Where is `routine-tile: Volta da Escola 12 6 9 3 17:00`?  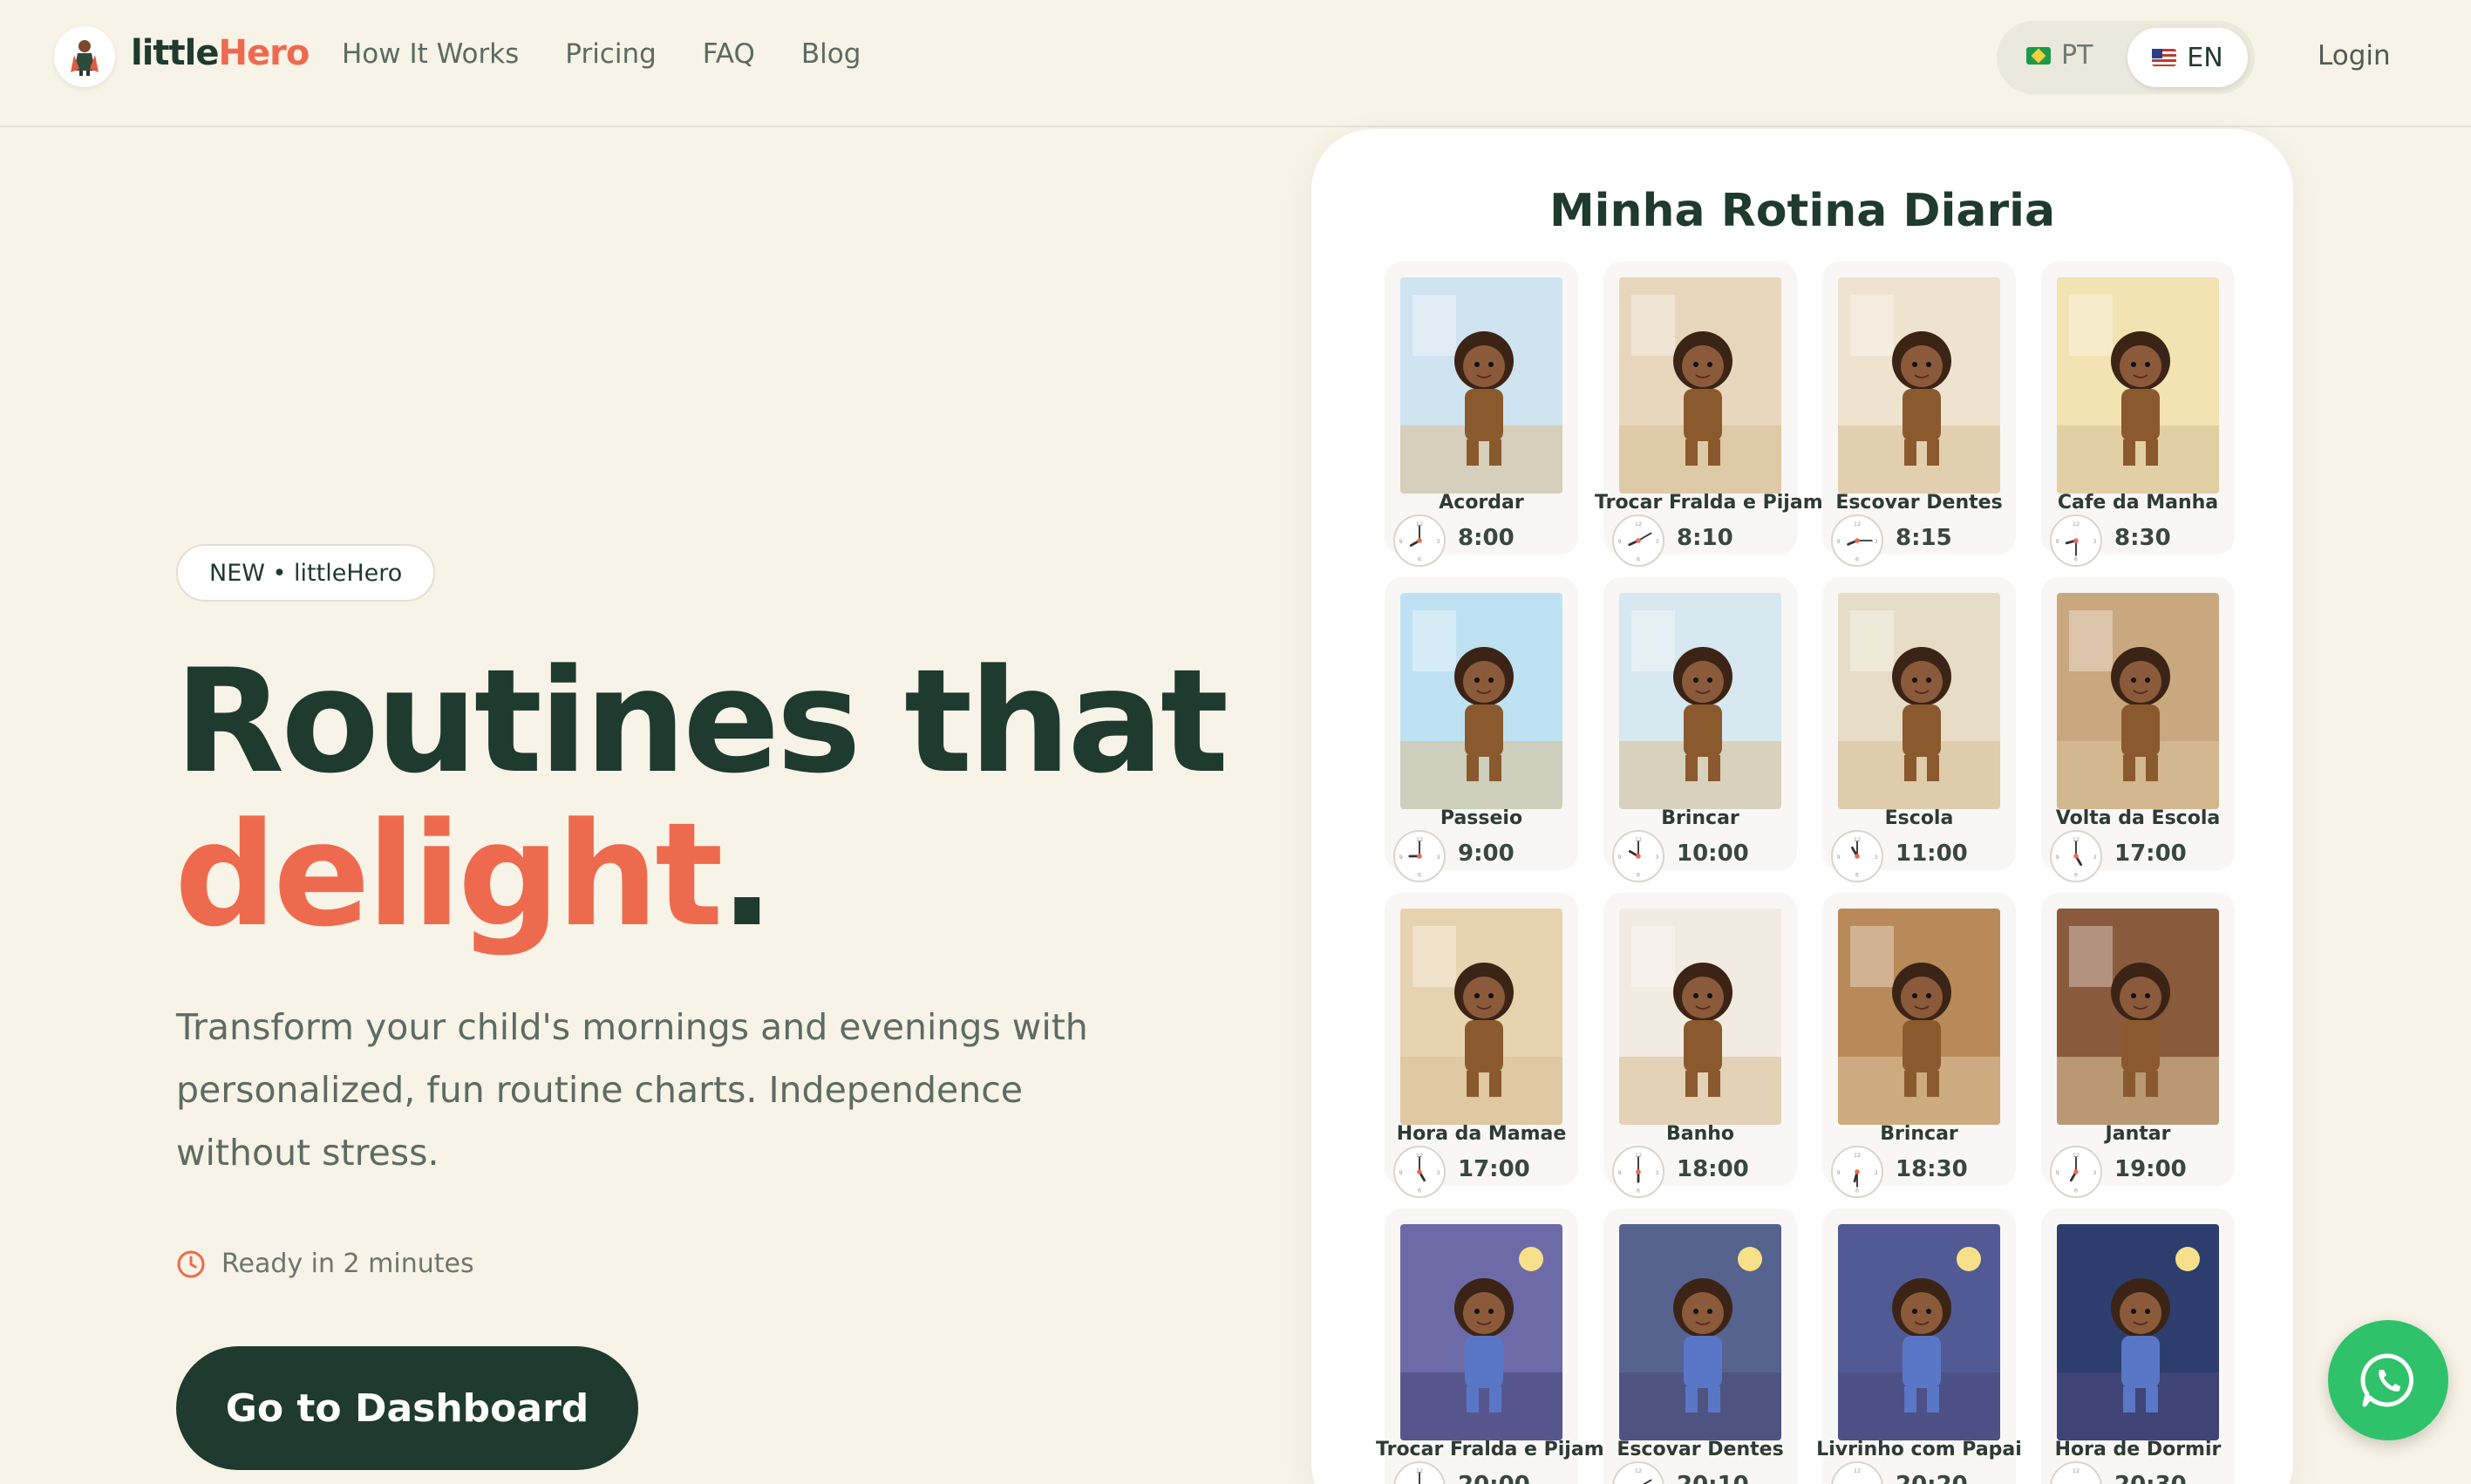
routine-tile: Volta da Escola 12 6 9 3 17:00 is located at coordinates (2138, 729).